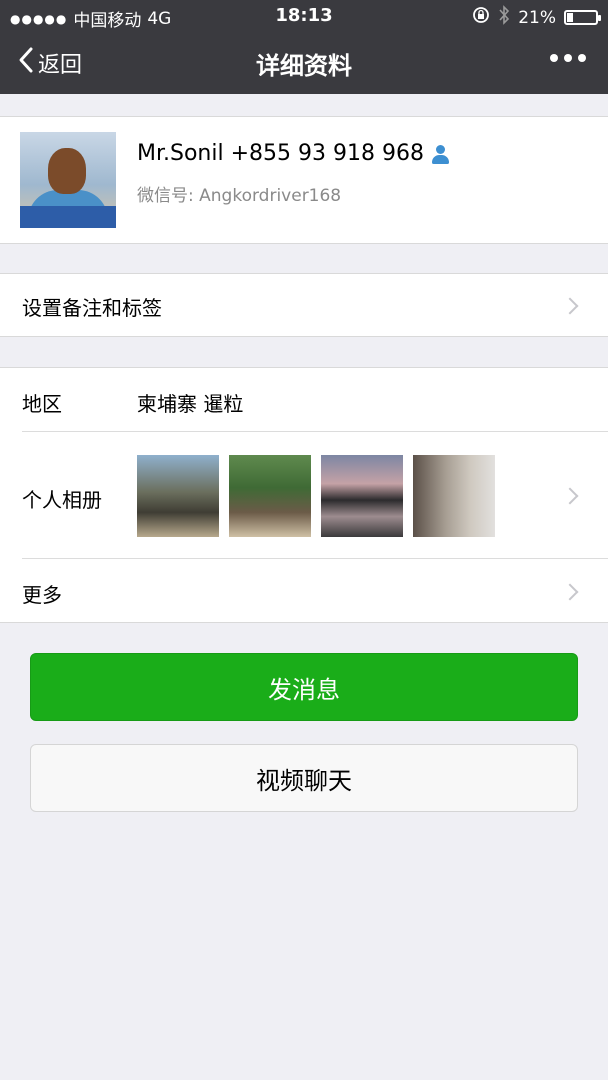 The height and width of the screenshot is (1080, 608). I want to click on wechat-id-row: 微信号: Angkordriver168, so click(239, 193).